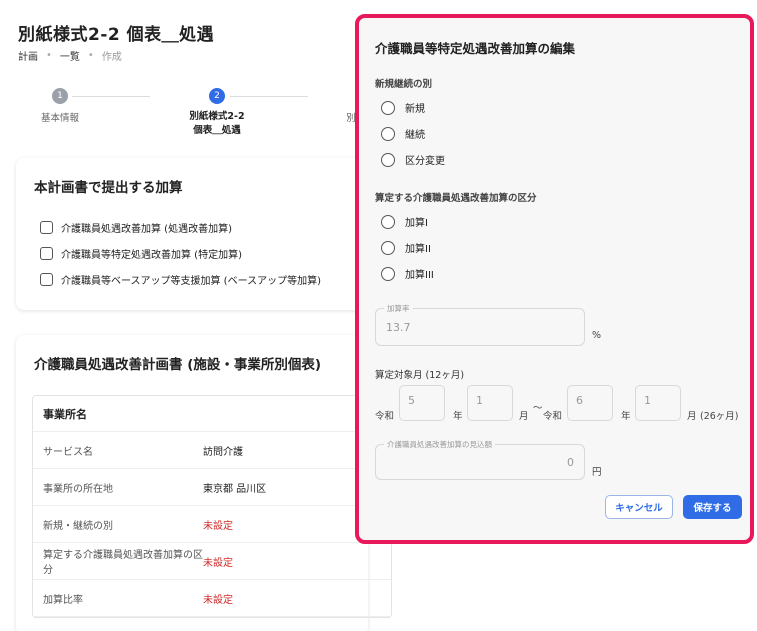 The height and width of the screenshot is (631, 757). Describe the element at coordinates (418, 249) in the screenshot. I see `radio-label: 加算II` at that location.